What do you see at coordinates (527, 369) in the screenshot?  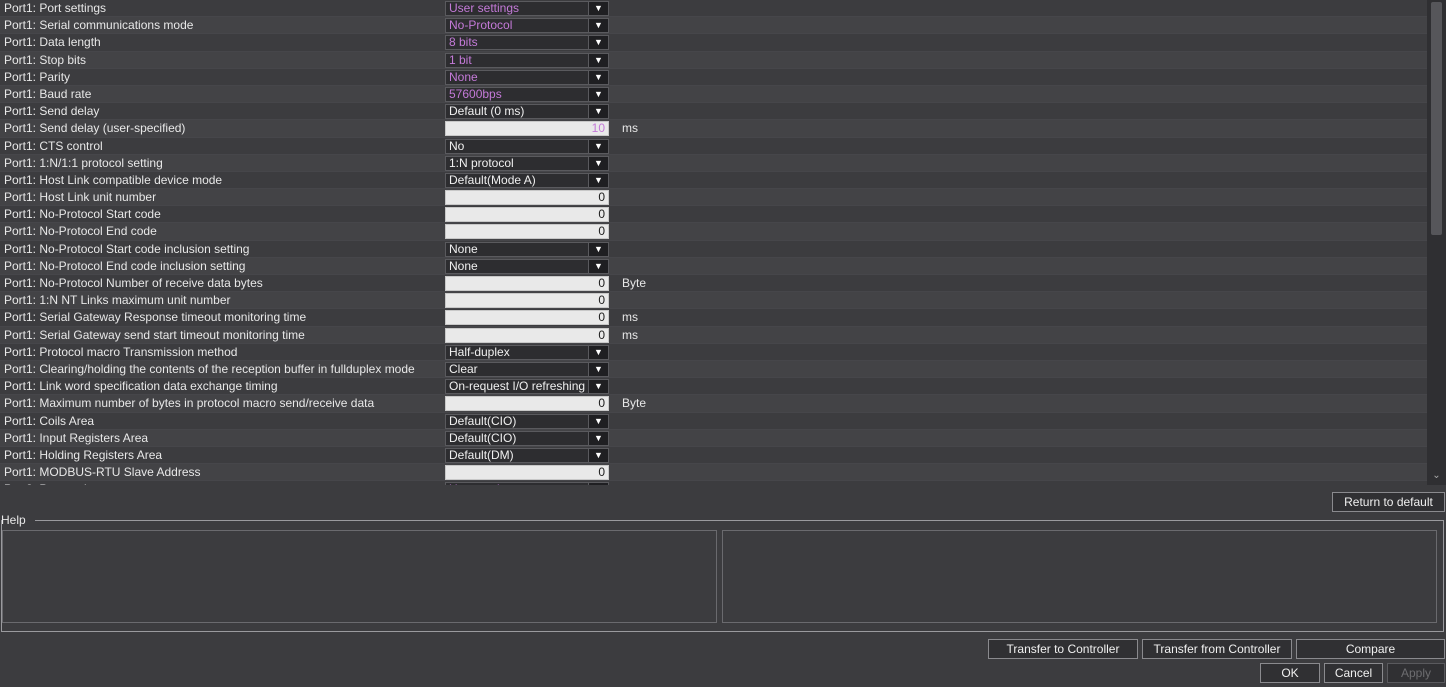 I see `setting-dropdown: Clear ▼` at bounding box center [527, 369].